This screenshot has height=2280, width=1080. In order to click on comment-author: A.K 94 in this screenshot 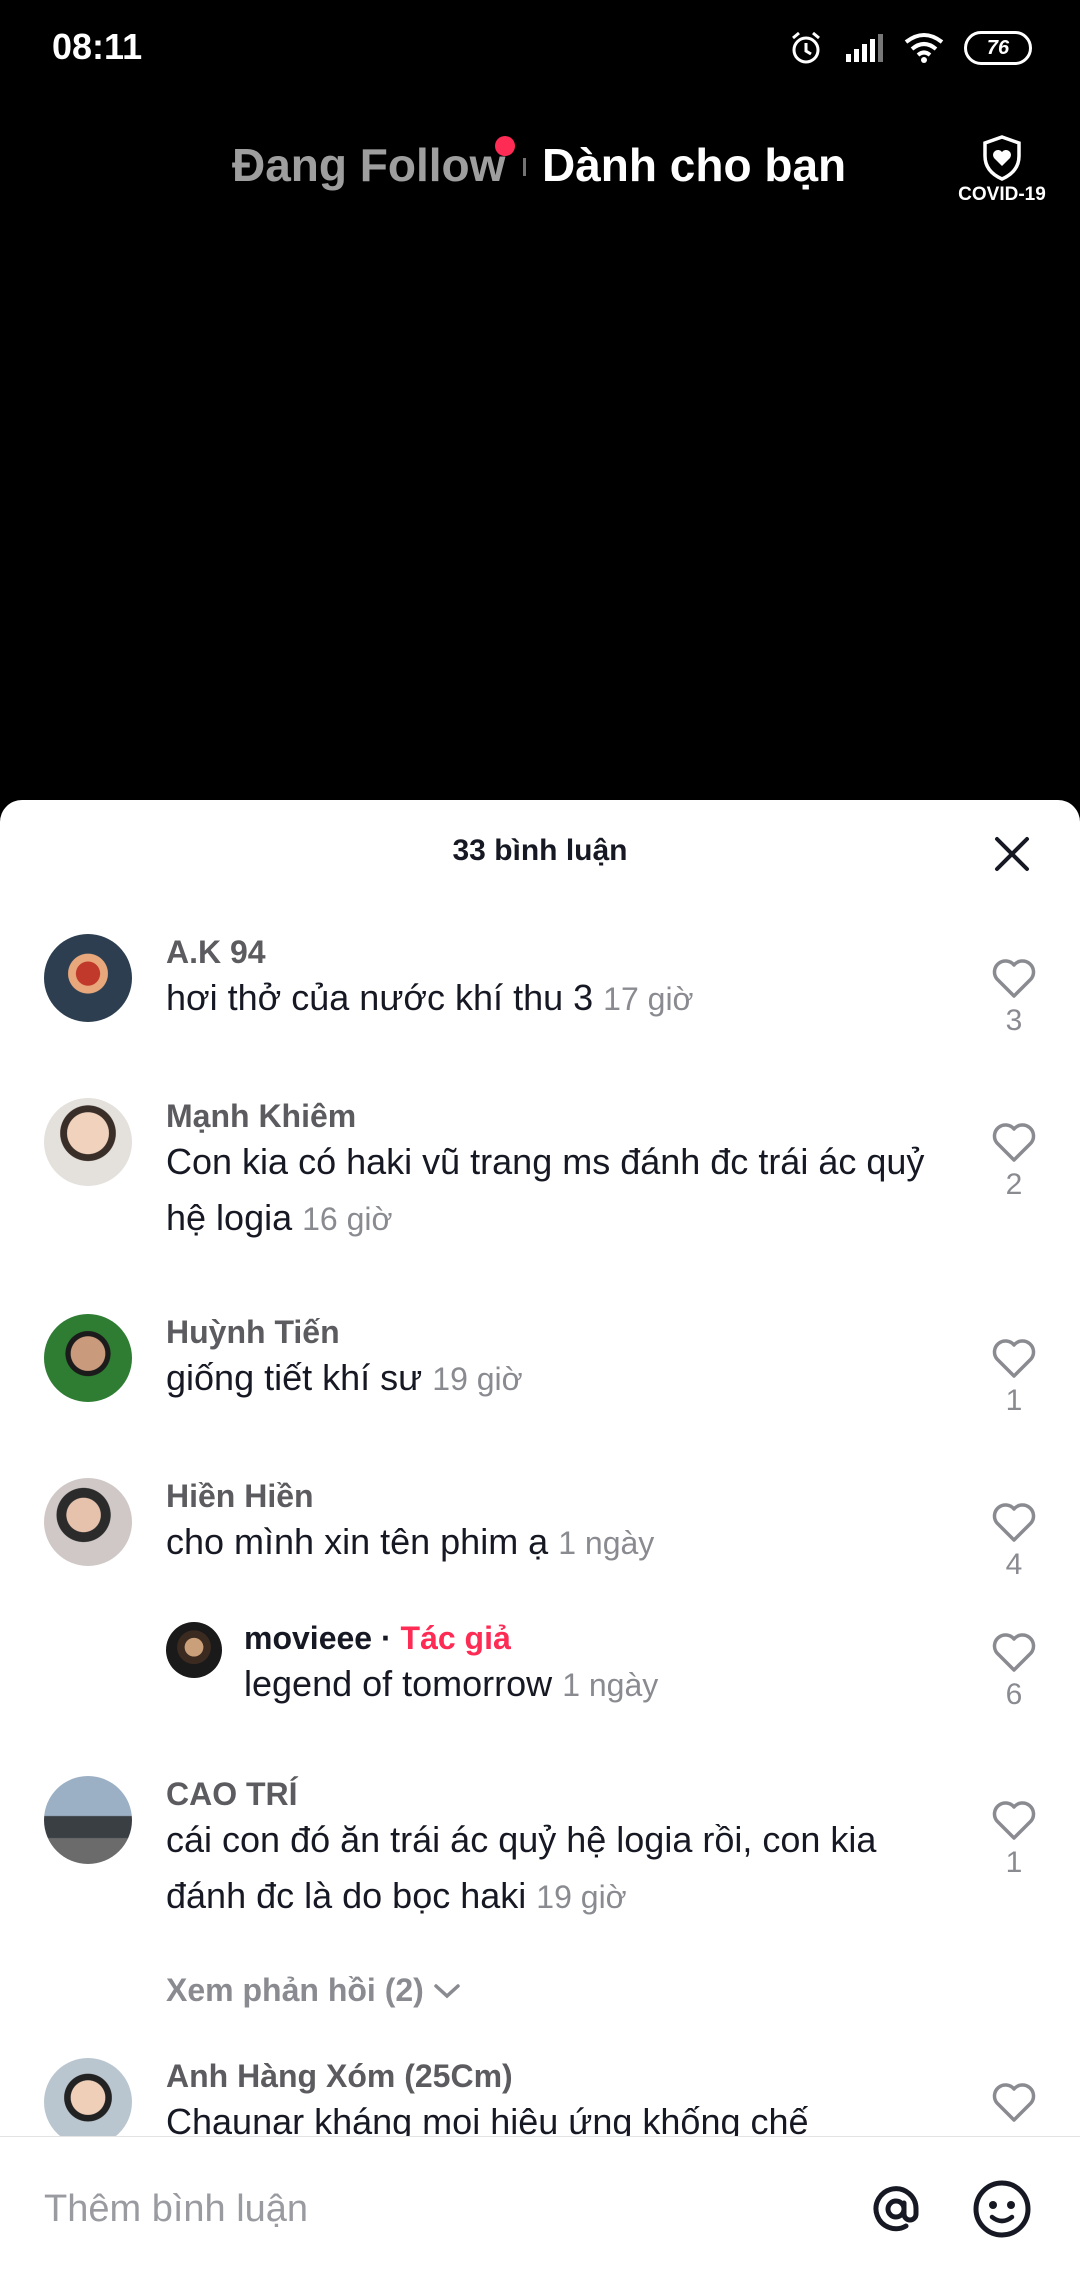, I will do `click(216, 952)`.